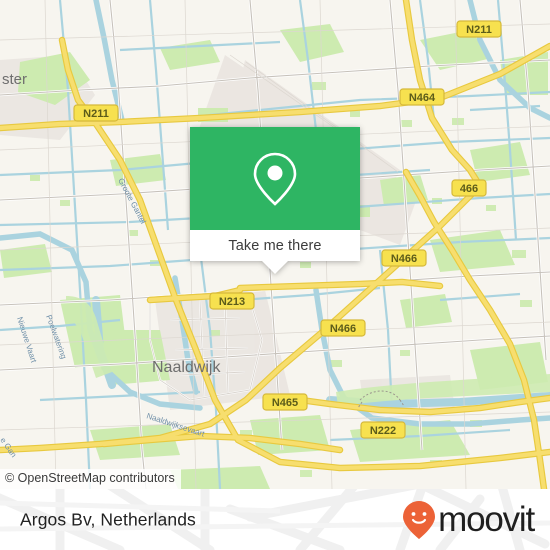 The height and width of the screenshot is (550, 550). I want to click on svg-text: N465, so click(285, 403).